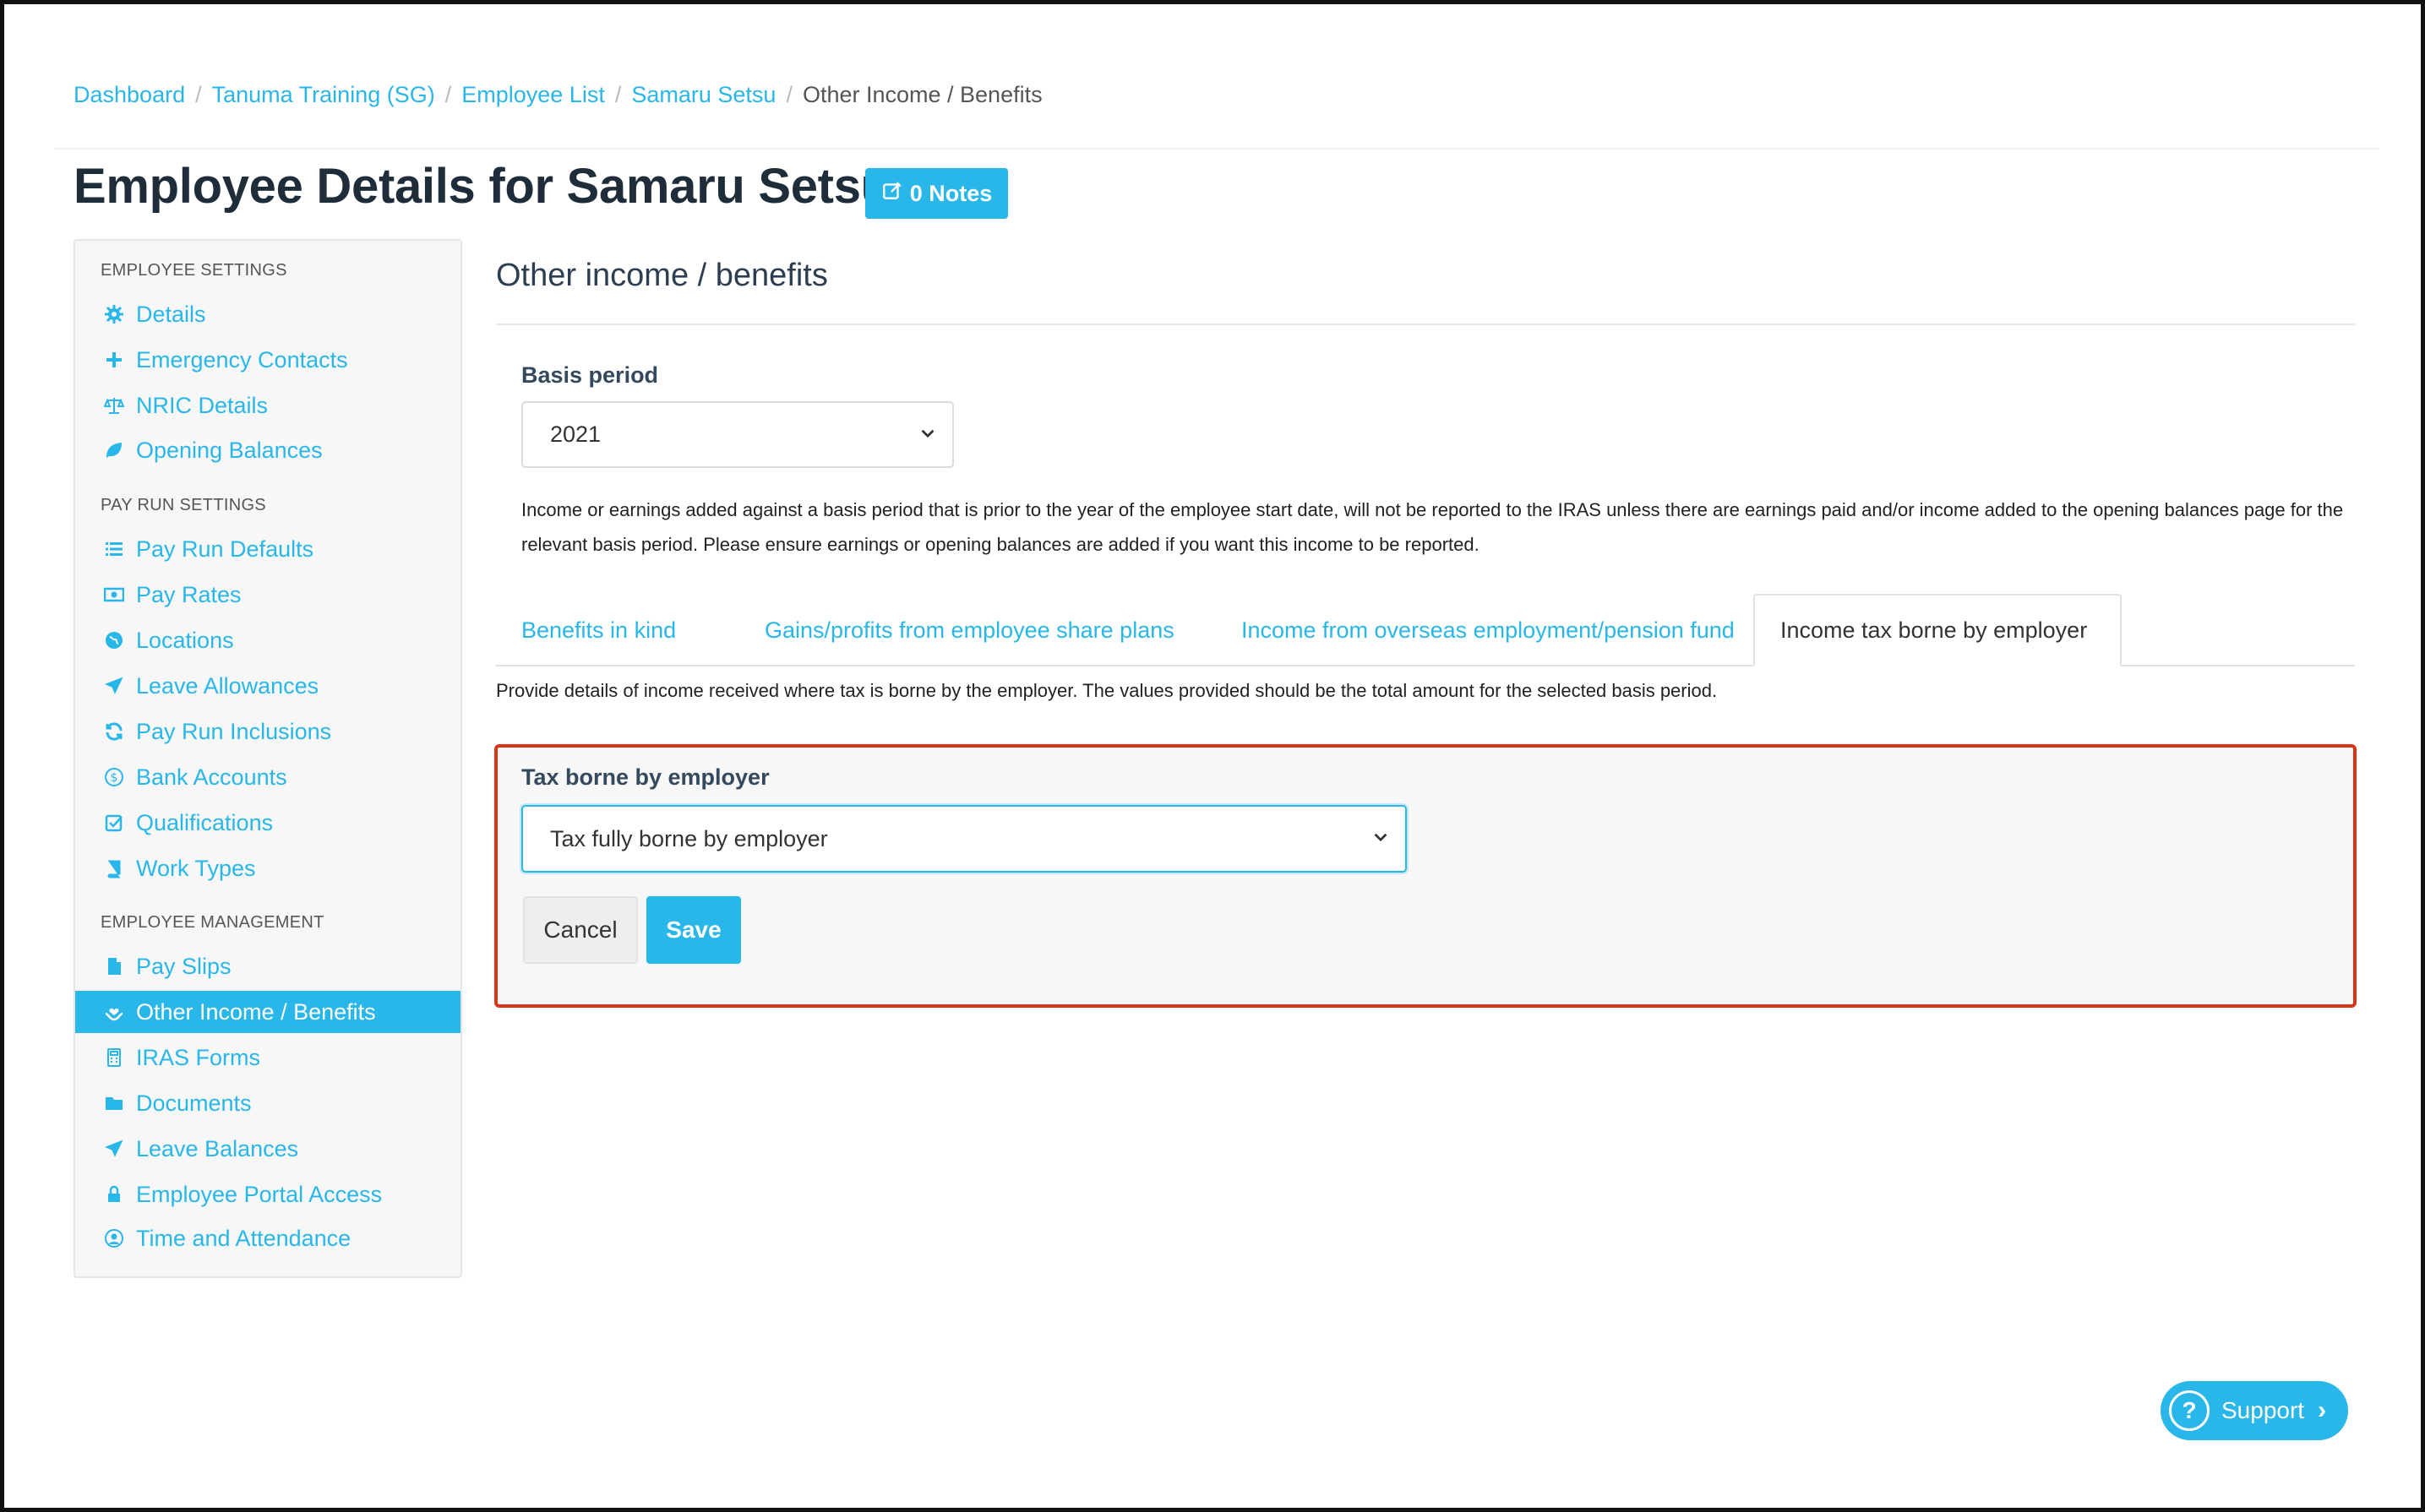 The image size is (2425, 1512). Describe the element at coordinates (218, 1148) in the screenshot. I see `sidebar-item-label: Leave Balances` at that location.